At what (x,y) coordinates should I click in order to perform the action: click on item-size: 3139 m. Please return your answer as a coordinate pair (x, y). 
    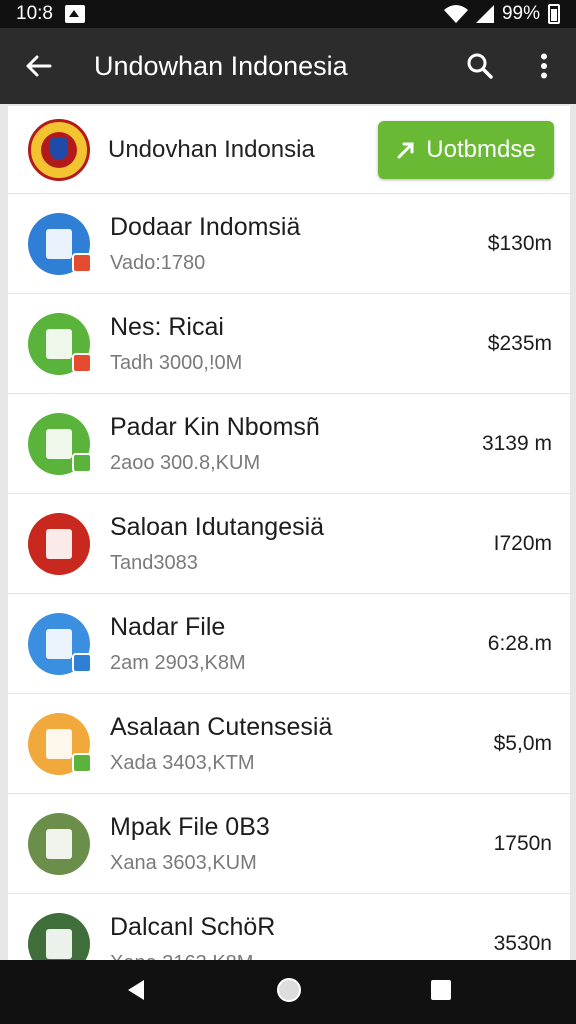
    Looking at the image, I should click on (516, 443).